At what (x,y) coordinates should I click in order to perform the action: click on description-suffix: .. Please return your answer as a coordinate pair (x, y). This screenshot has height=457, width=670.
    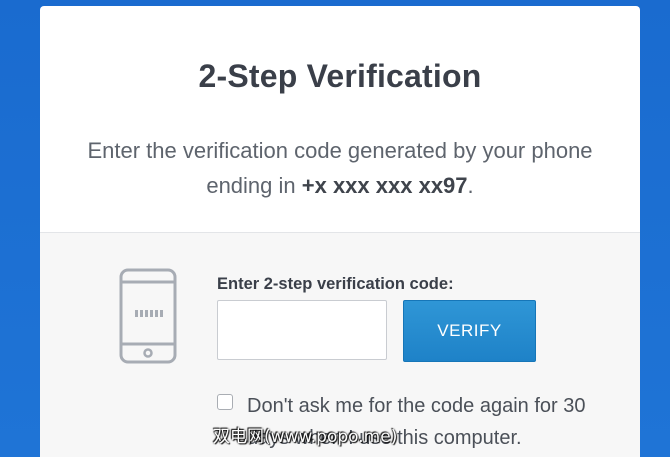
    Looking at the image, I should click on (470, 185).